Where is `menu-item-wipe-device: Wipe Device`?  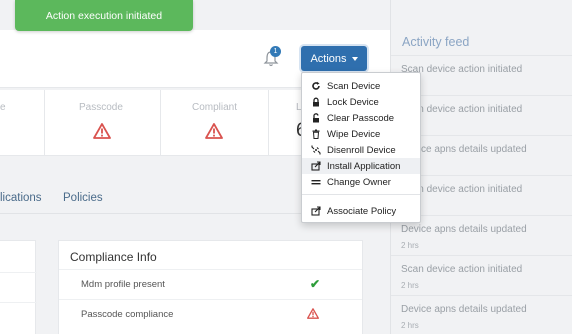 menu-item-wipe-device: Wipe Device is located at coordinates (361, 134).